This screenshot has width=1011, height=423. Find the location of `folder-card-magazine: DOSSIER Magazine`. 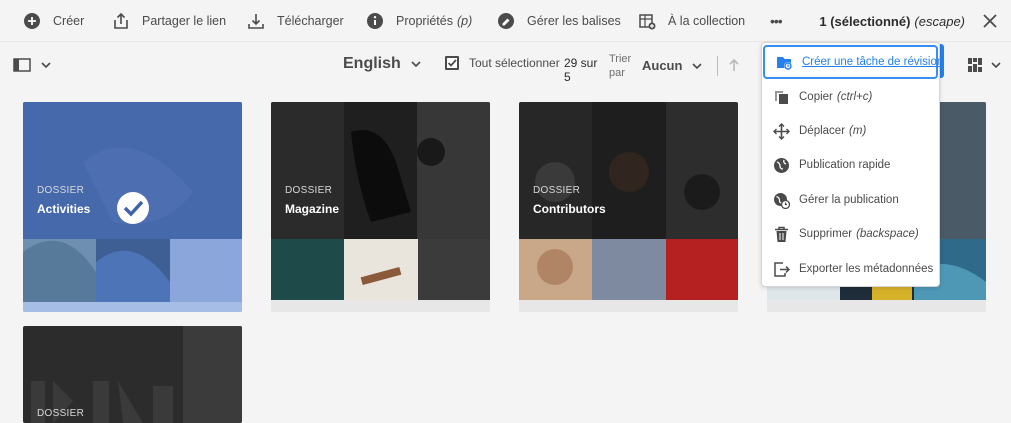

folder-card-magazine: DOSSIER Magazine is located at coordinates (380, 207).